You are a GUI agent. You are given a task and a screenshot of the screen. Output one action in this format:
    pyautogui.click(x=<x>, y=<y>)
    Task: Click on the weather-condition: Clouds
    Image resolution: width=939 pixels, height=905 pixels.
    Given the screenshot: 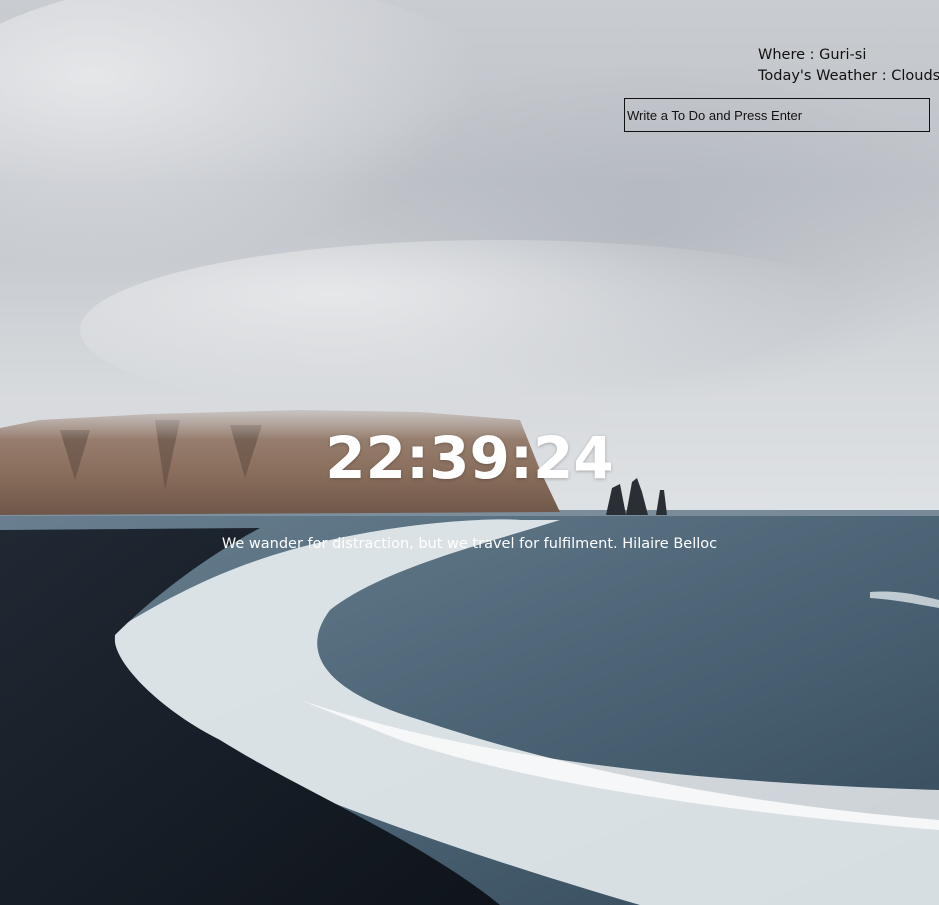 What is the action you would take?
    pyautogui.click(x=915, y=76)
    